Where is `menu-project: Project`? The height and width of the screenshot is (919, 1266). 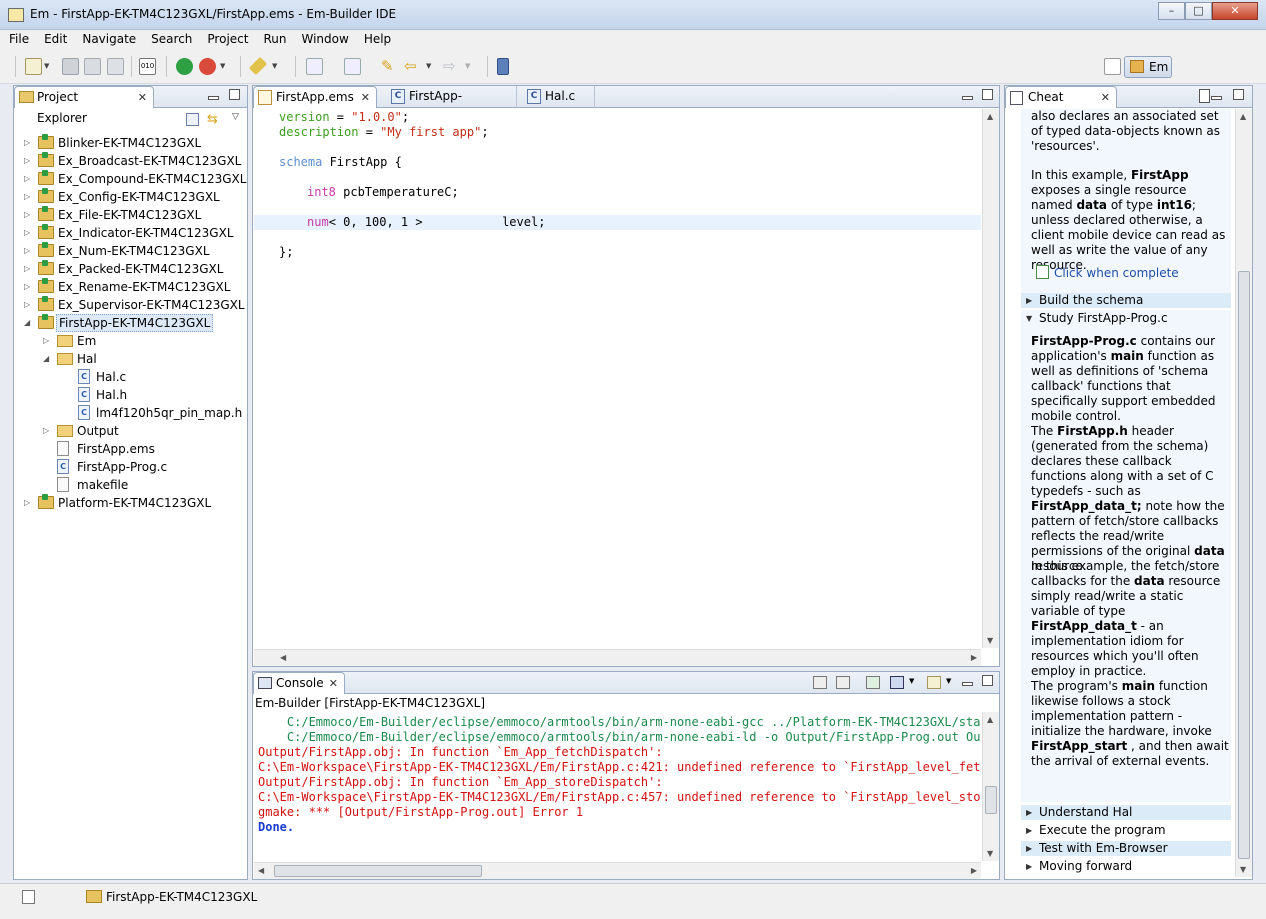
menu-project: Project is located at coordinates (227, 39).